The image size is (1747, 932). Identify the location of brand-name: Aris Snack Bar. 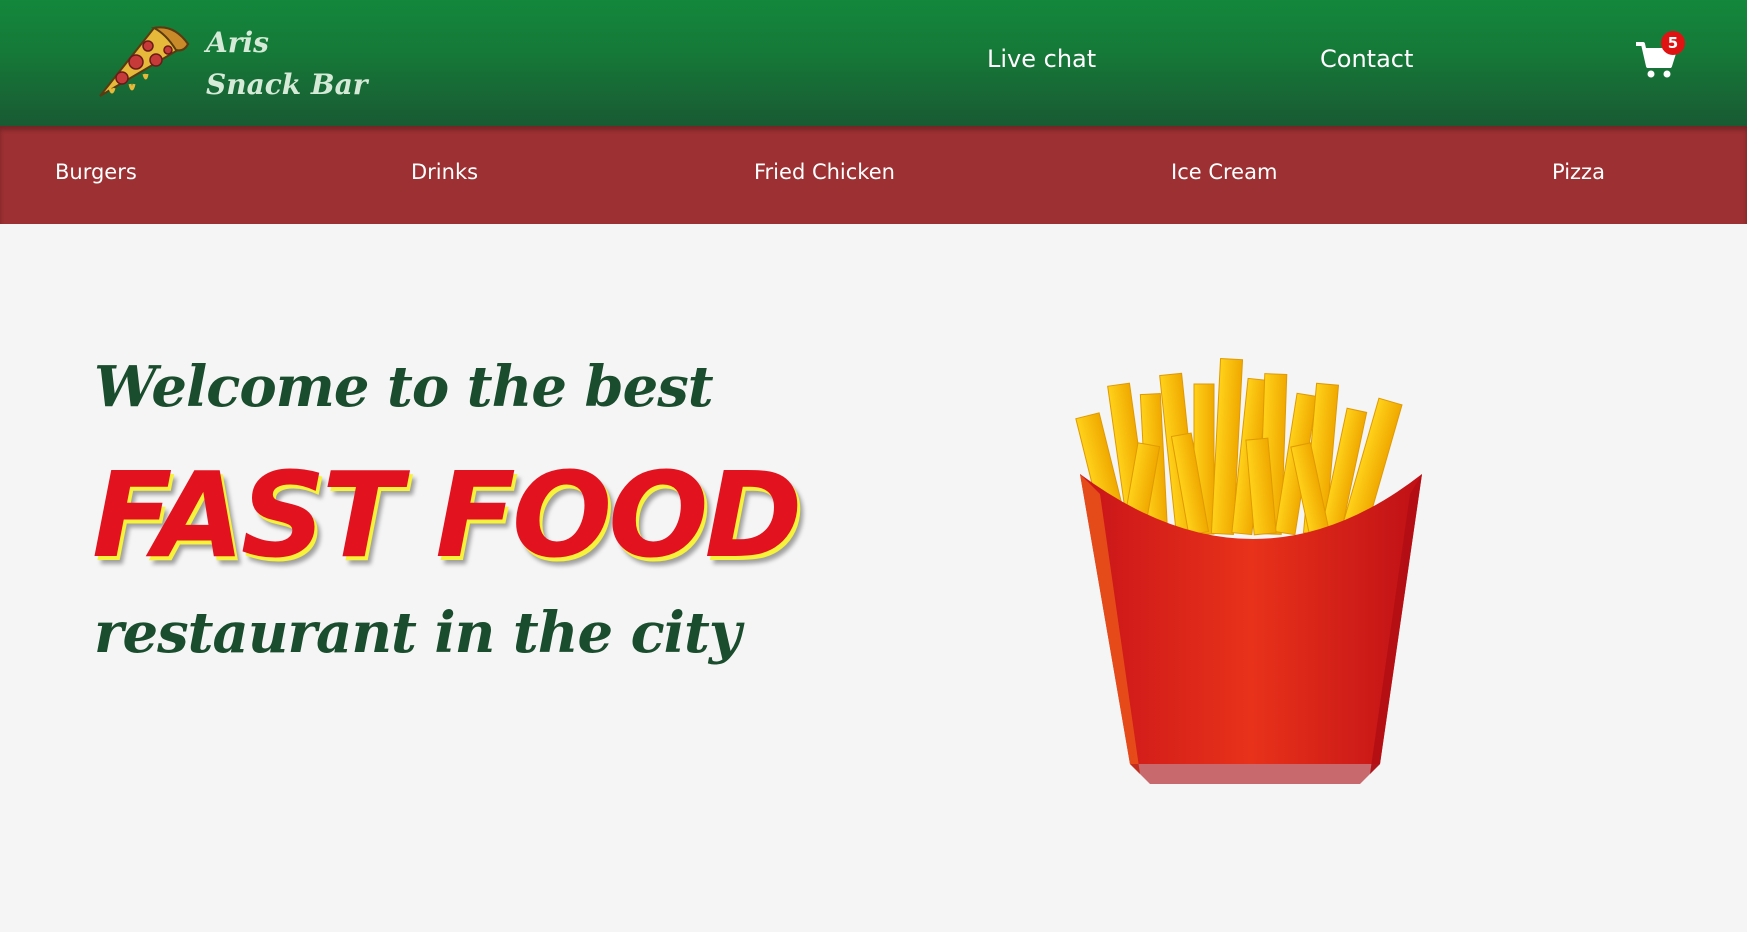
(286, 64).